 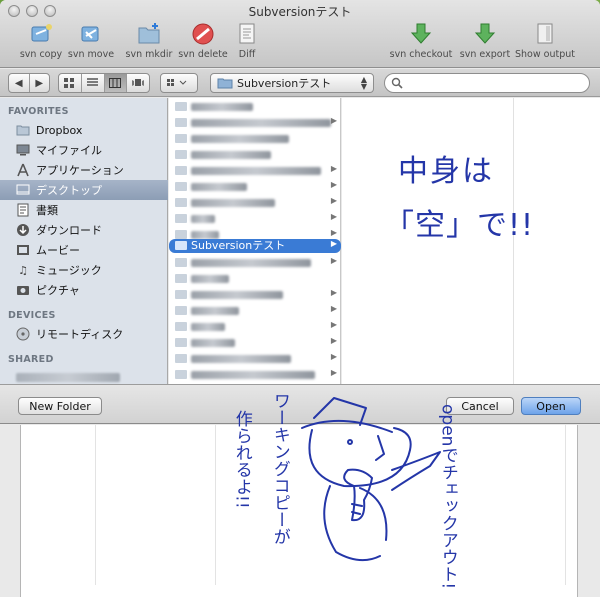 I want to click on desktop-icon, so click(x=23, y=190).